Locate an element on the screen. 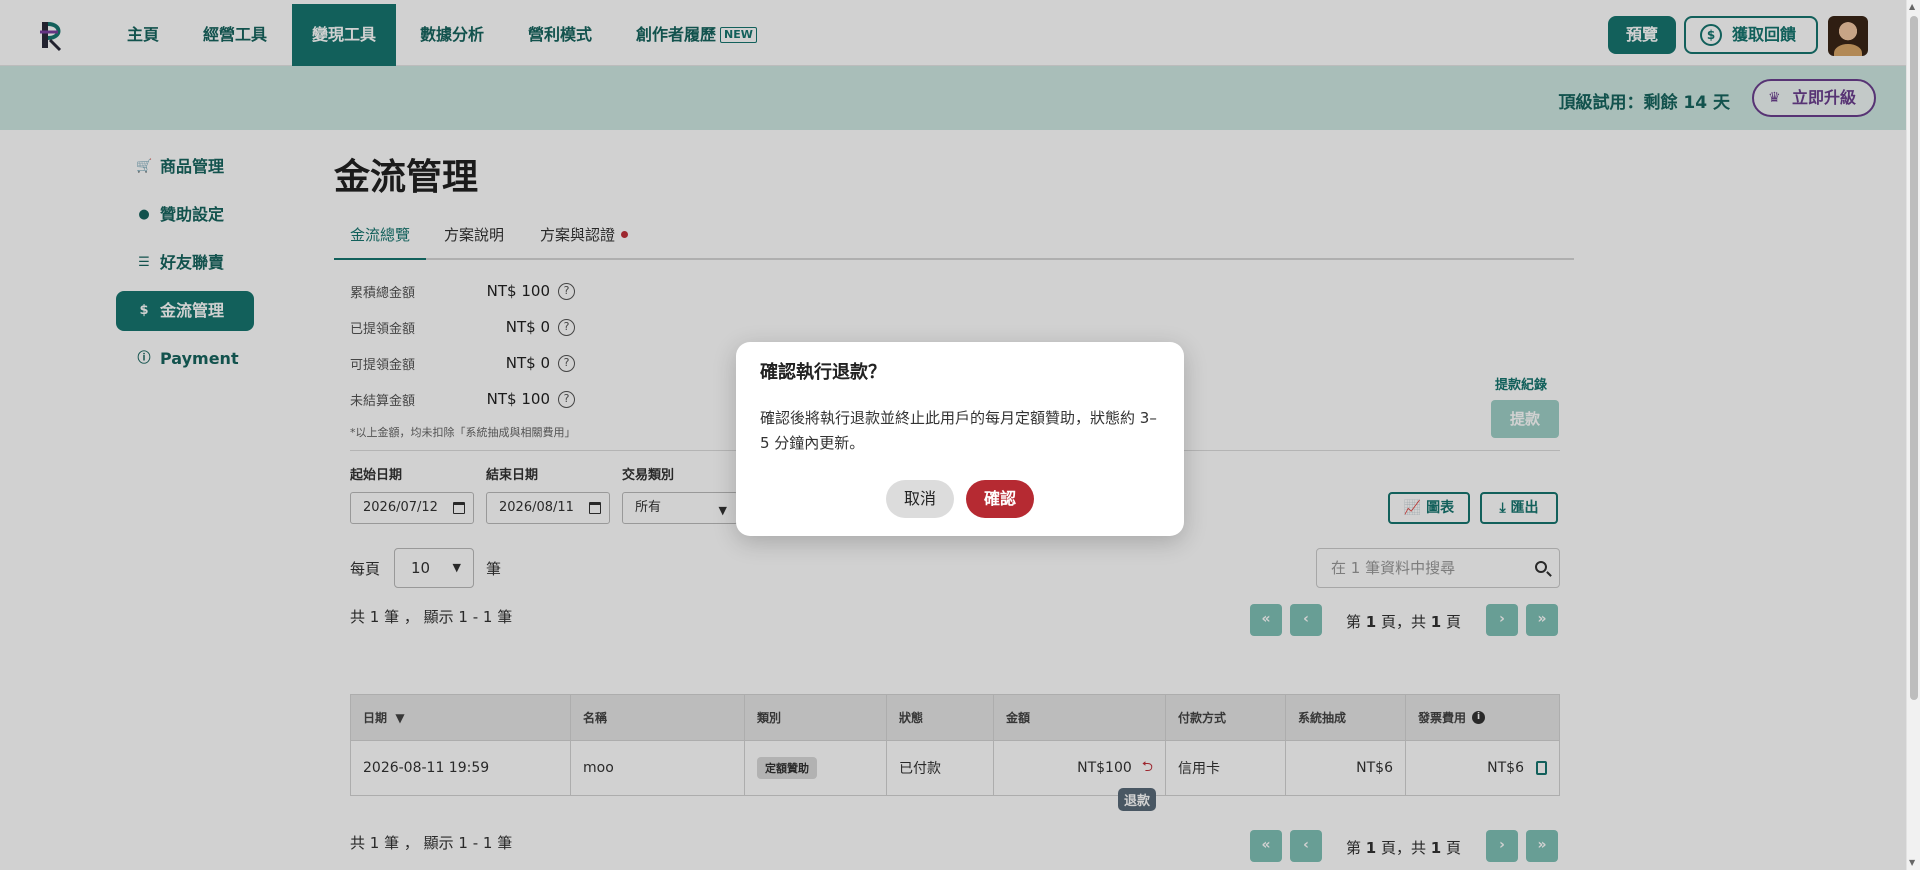  dialog-title: 確認執行退款？ is located at coordinates (823, 372).